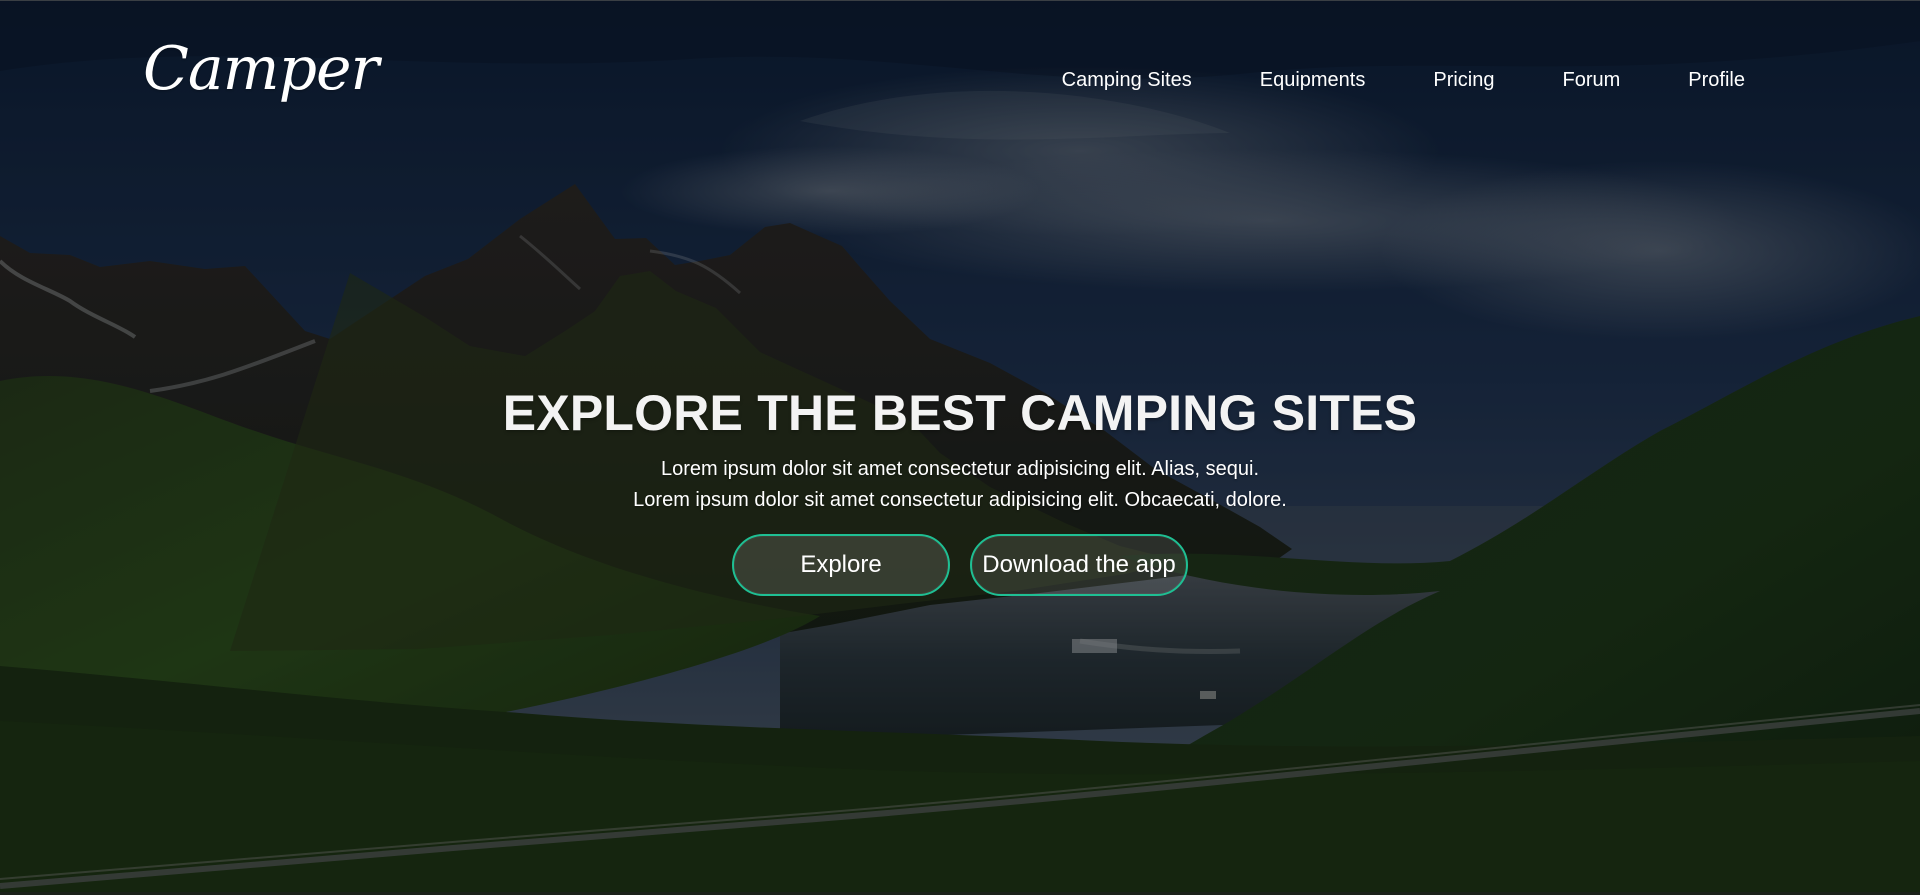 Image resolution: width=1920 pixels, height=895 pixels. Describe the element at coordinates (960, 565) in the screenshot. I see `hero-actions: Explore Download the app` at that location.